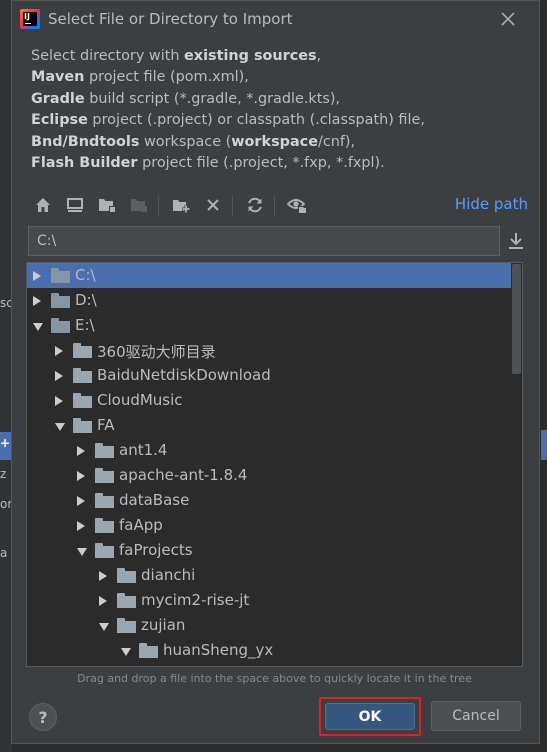 This screenshot has height=752, width=547. I want to click on close-icon, so click(508, 19).